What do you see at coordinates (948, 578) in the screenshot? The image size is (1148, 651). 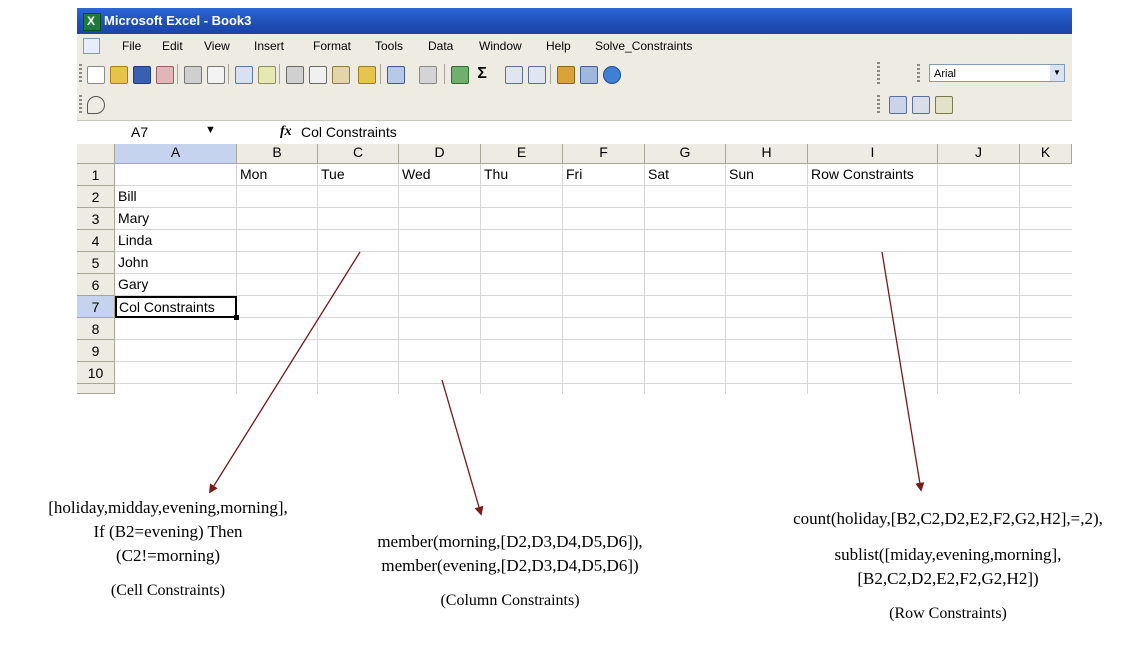 I see `row-constraint-line: [B2,C2,D2,E2,F2,G2,H2])` at bounding box center [948, 578].